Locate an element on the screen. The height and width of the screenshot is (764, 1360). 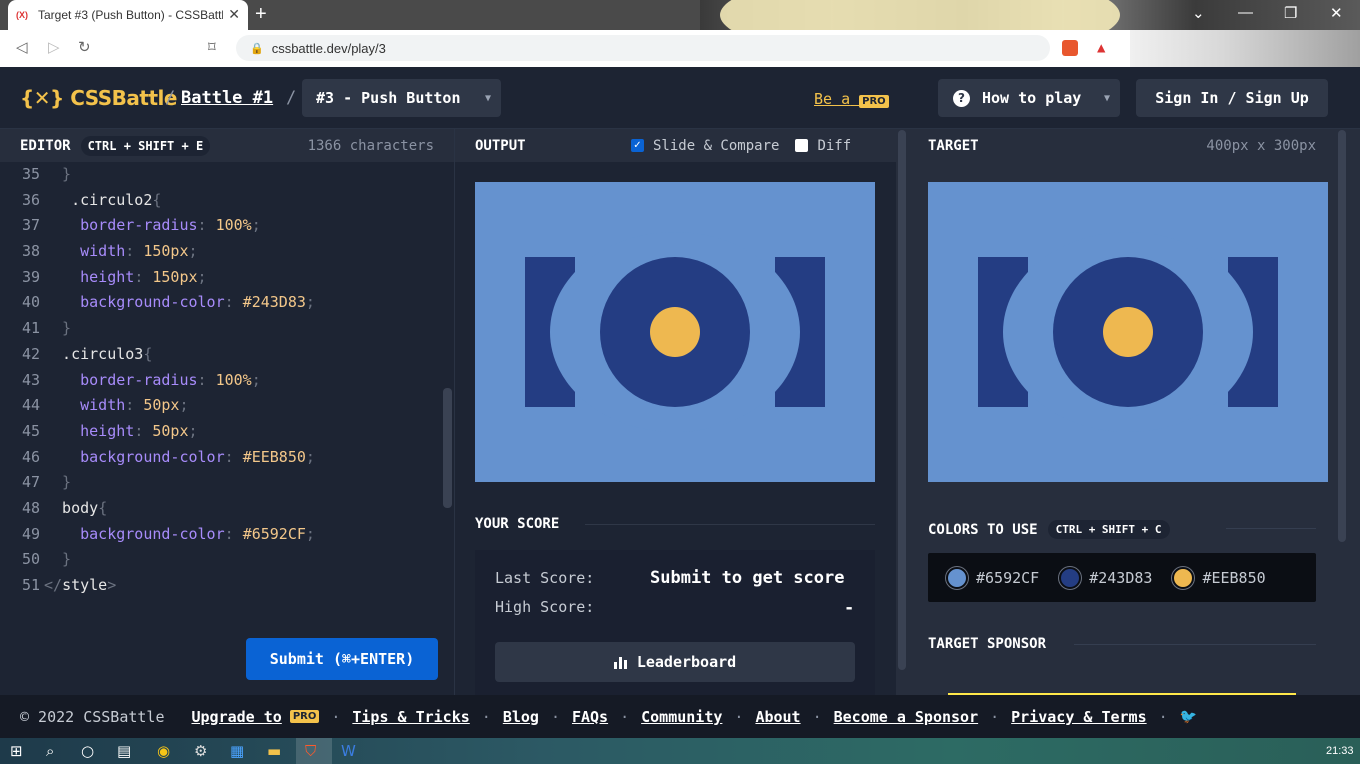
cssbattle-logo: {✕} CSSBattle is located at coordinates (98, 98).